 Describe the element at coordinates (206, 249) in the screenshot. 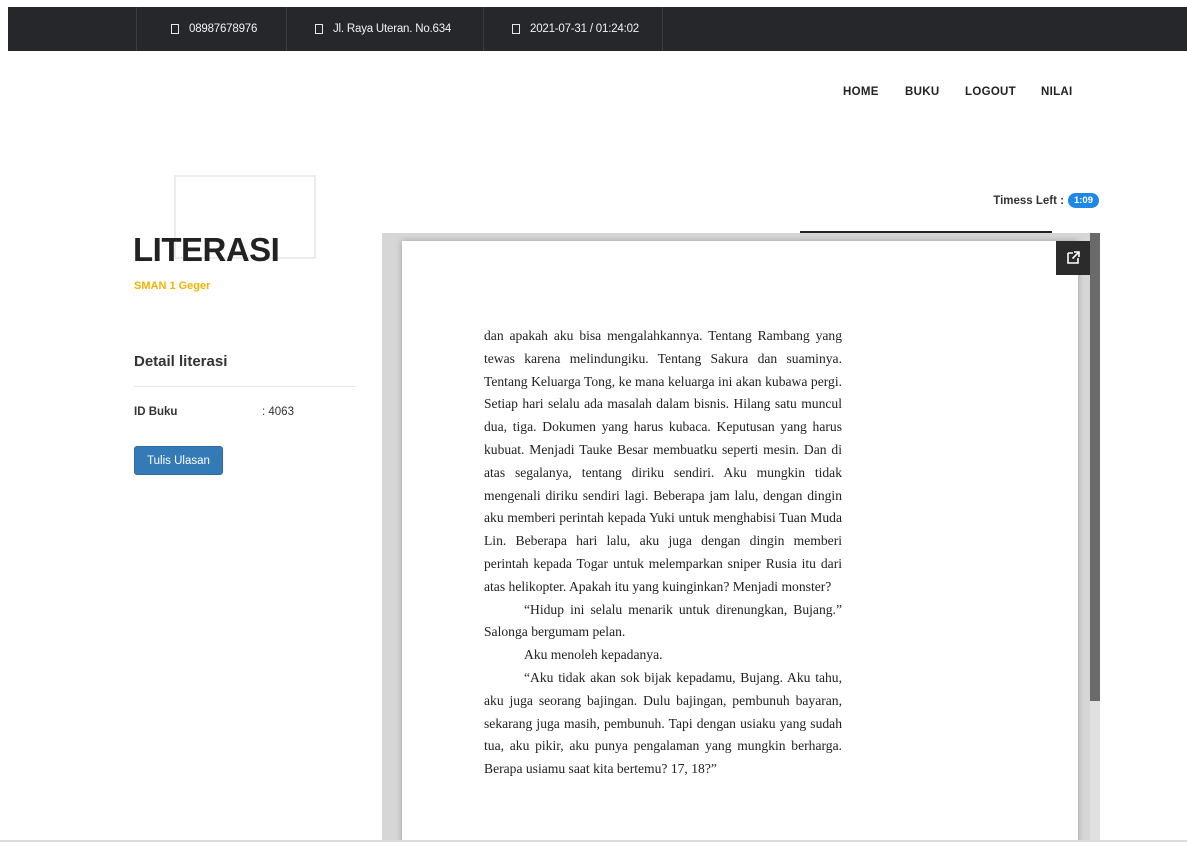

I see `page-title: LITERASI` at that location.